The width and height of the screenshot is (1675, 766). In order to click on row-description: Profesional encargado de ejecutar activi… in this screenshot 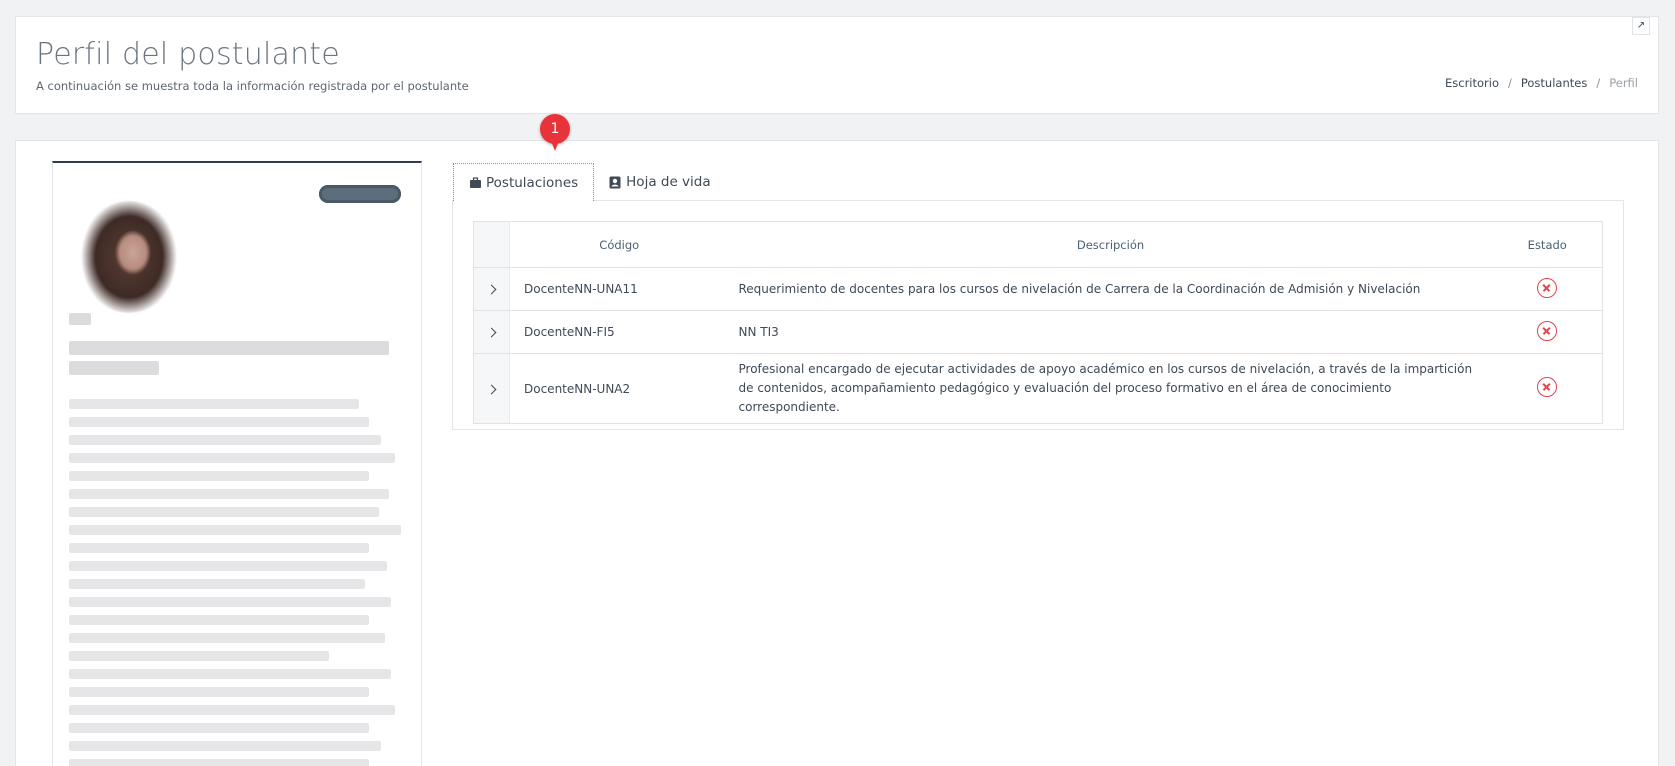, I will do `click(1110, 388)`.